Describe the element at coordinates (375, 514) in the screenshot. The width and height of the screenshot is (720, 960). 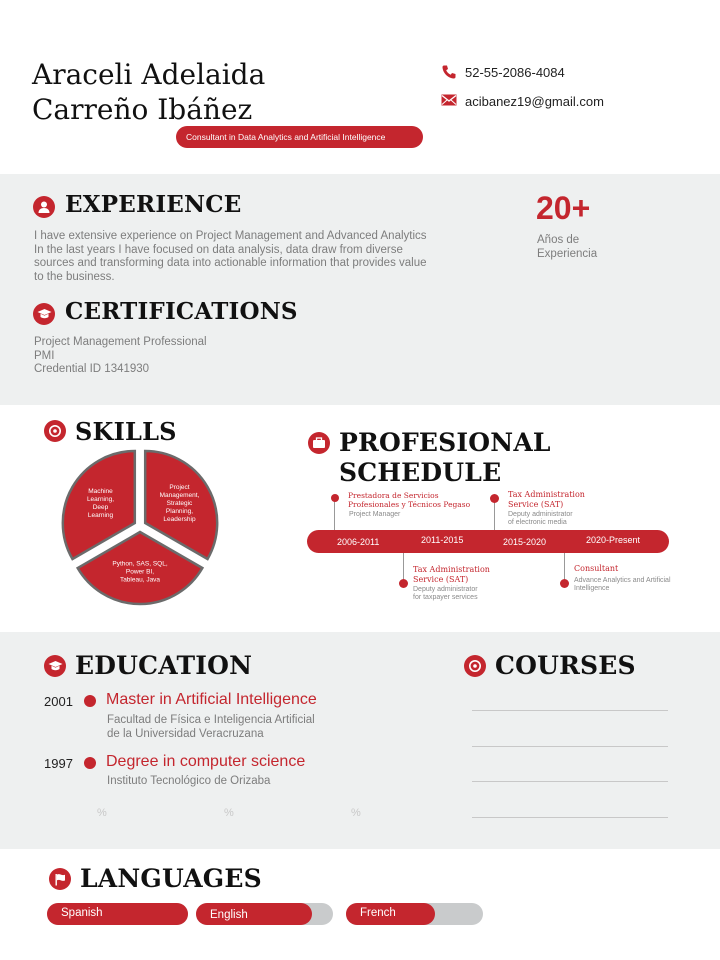
I see `timeline-event-role: Project Manager` at that location.